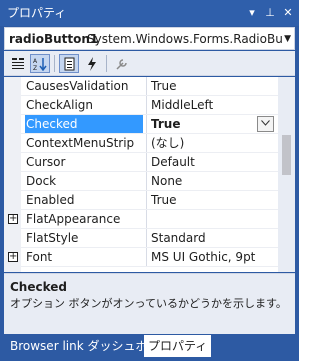  What do you see at coordinates (213, 238) in the screenshot?
I see `property-value: Standard` at bounding box center [213, 238].